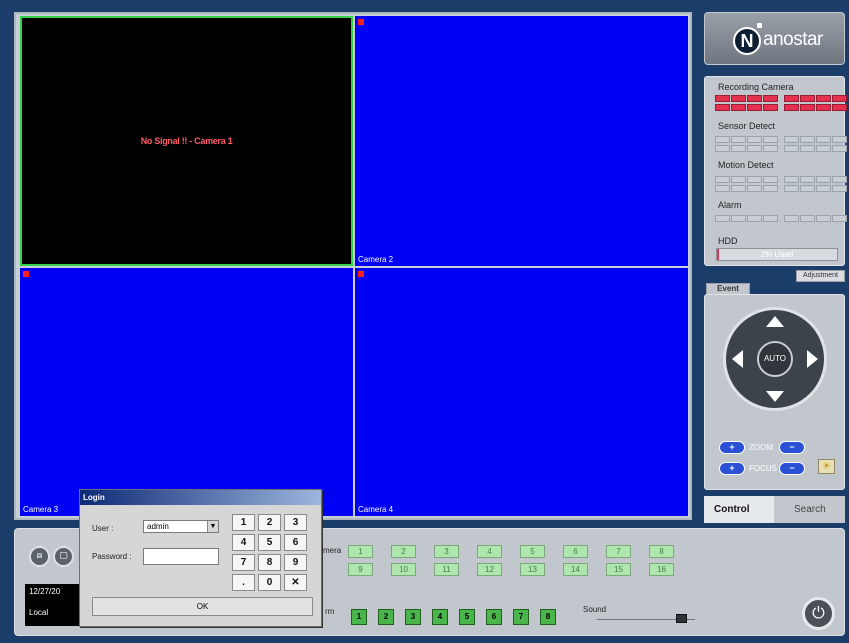 Image resolution: width=849 pixels, height=643 pixels. I want to click on camera-button-16: 16, so click(661, 569).